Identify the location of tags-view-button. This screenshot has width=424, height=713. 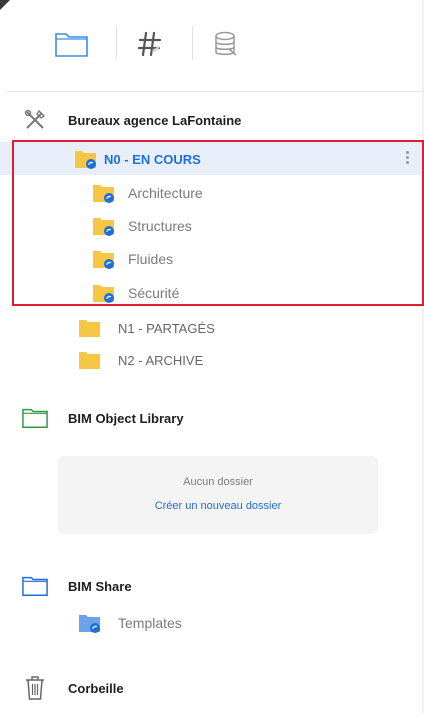
(150, 44).